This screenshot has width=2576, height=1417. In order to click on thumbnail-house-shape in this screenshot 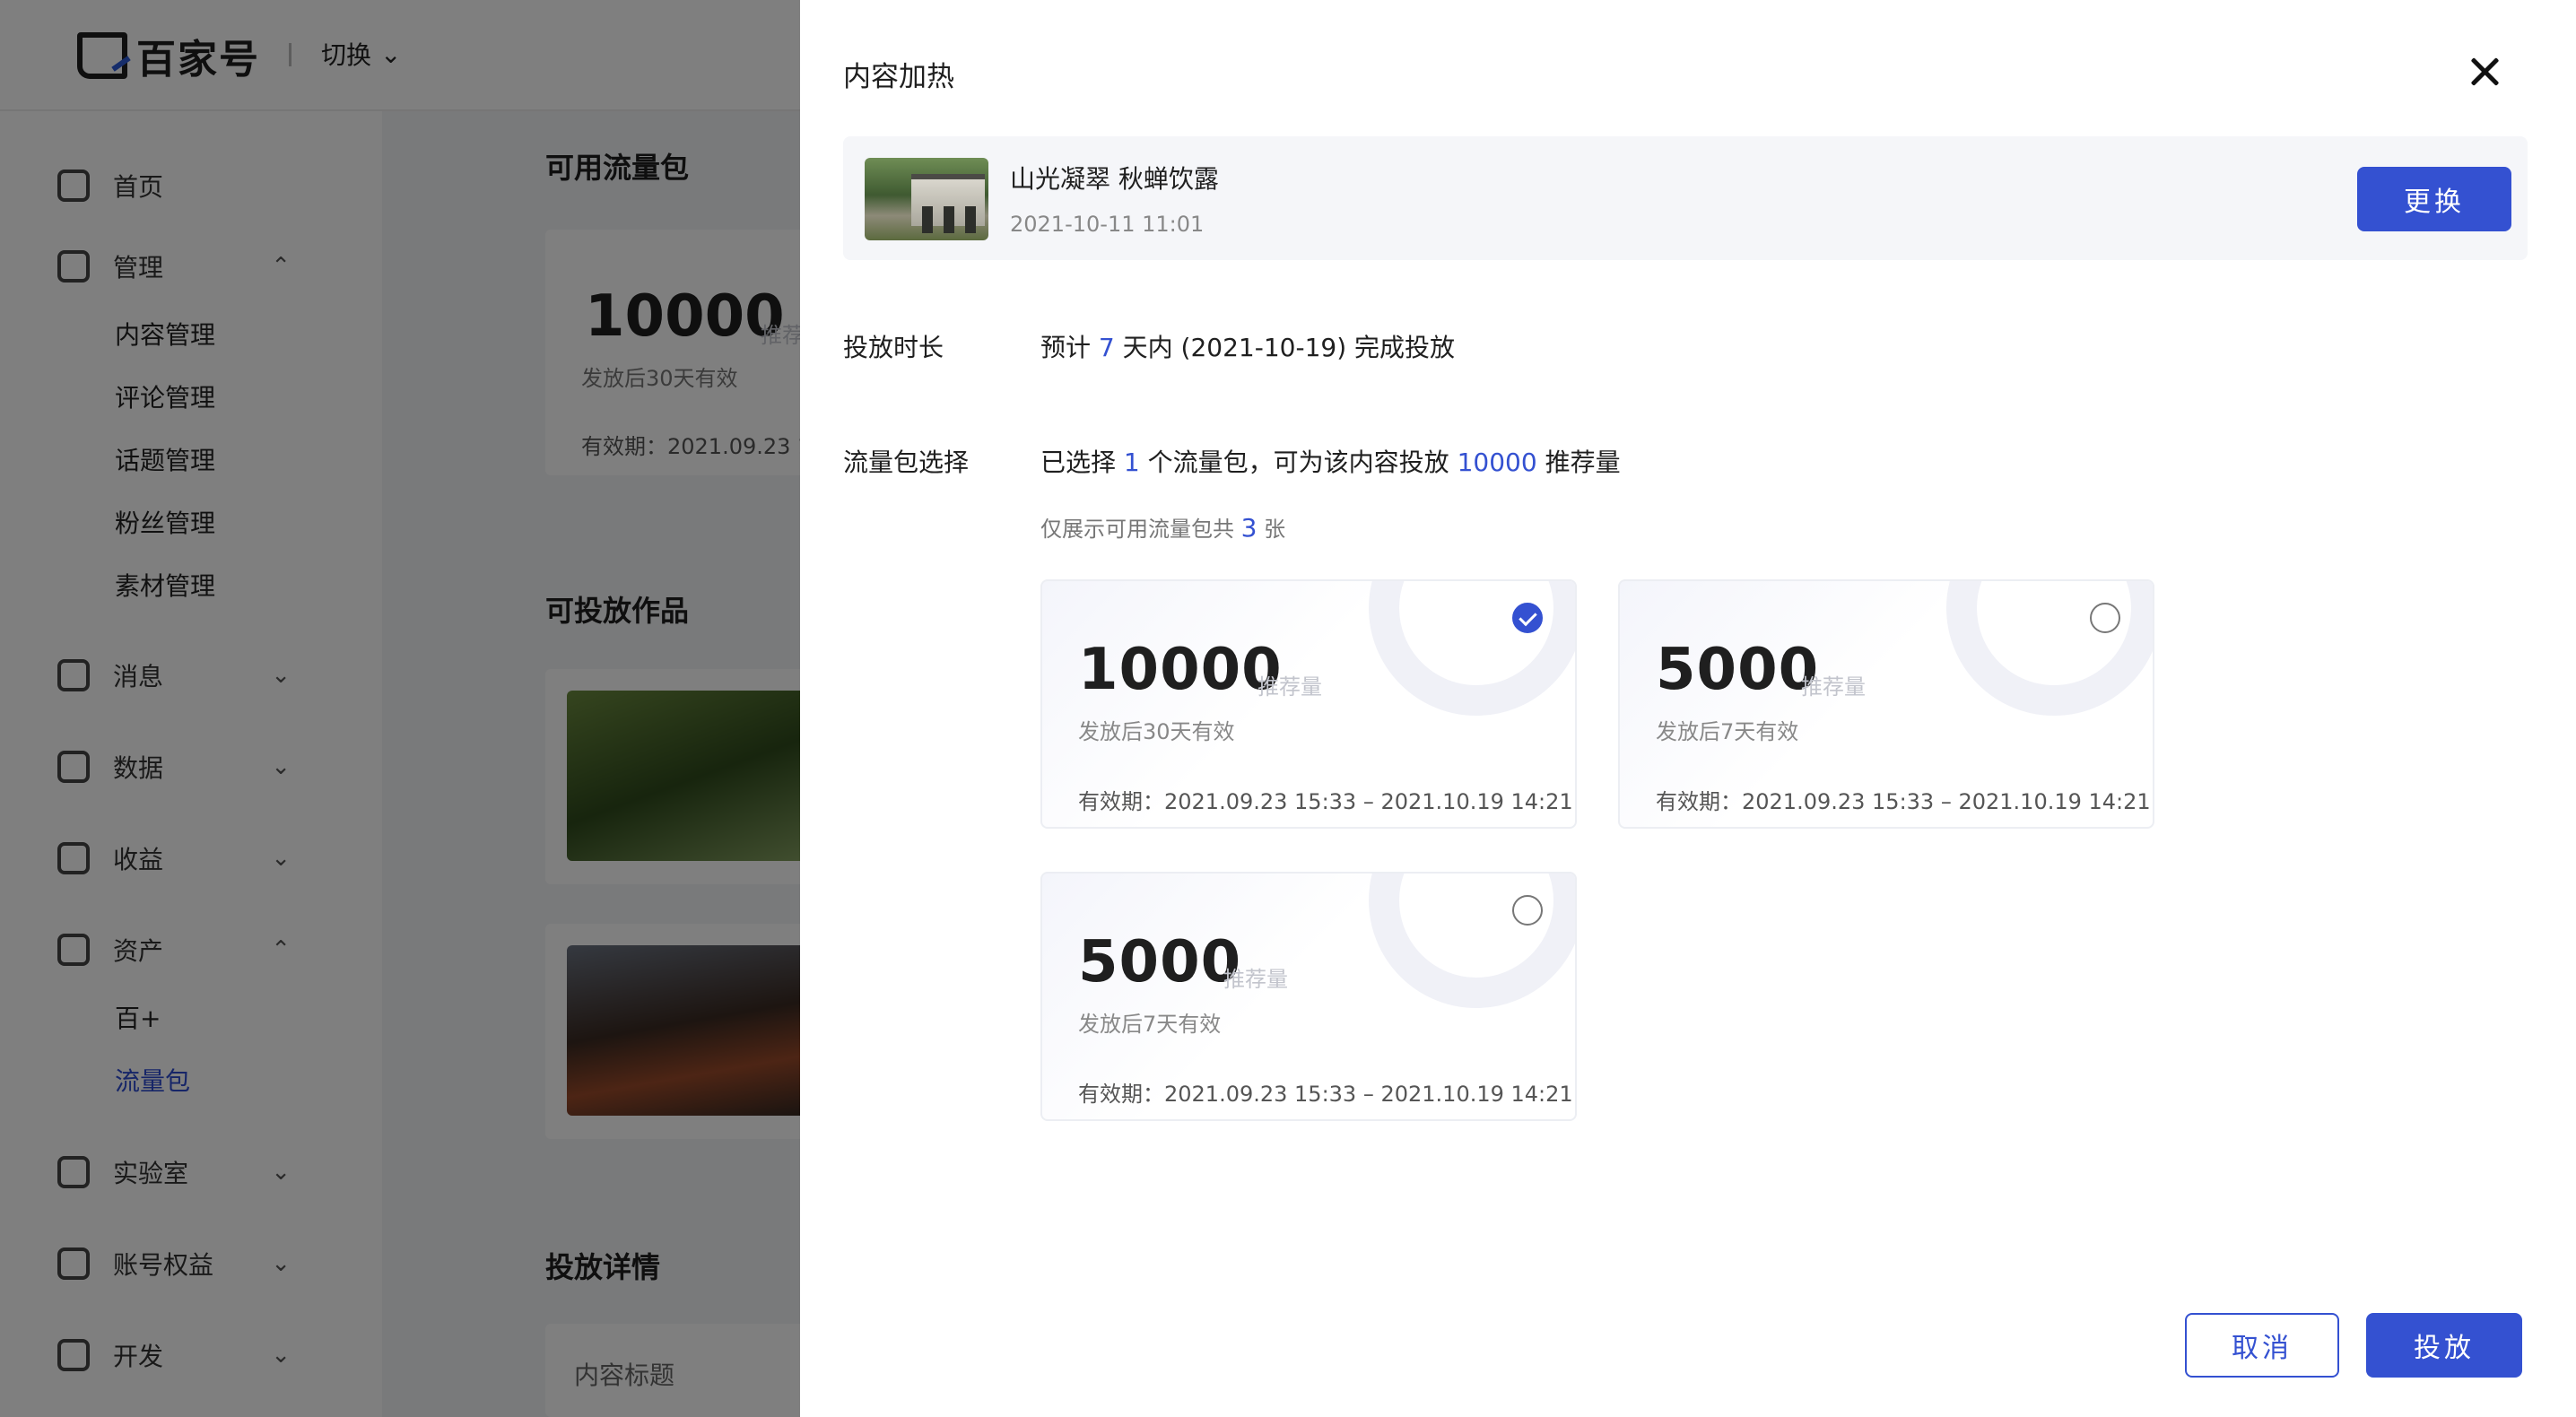, I will do `click(948, 204)`.